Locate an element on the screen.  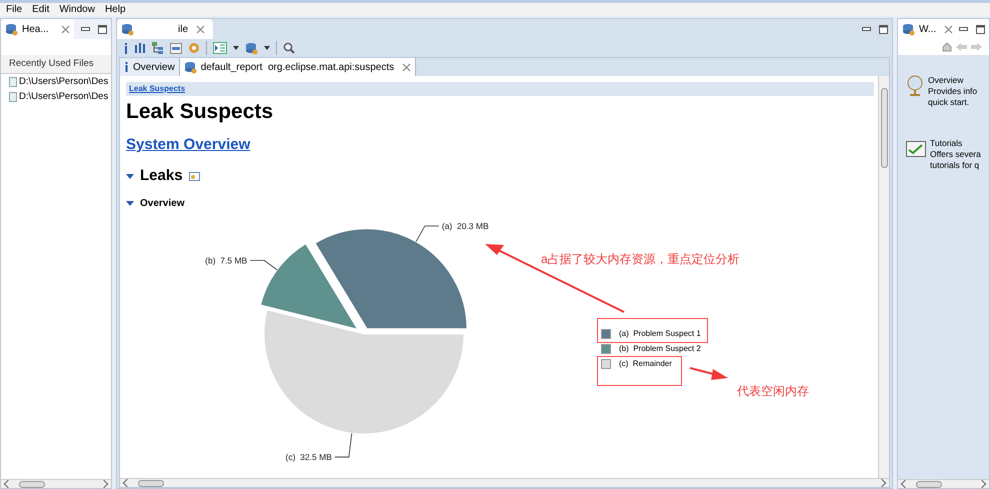
system-overview-link: System Overview is located at coordinates (188, 145).